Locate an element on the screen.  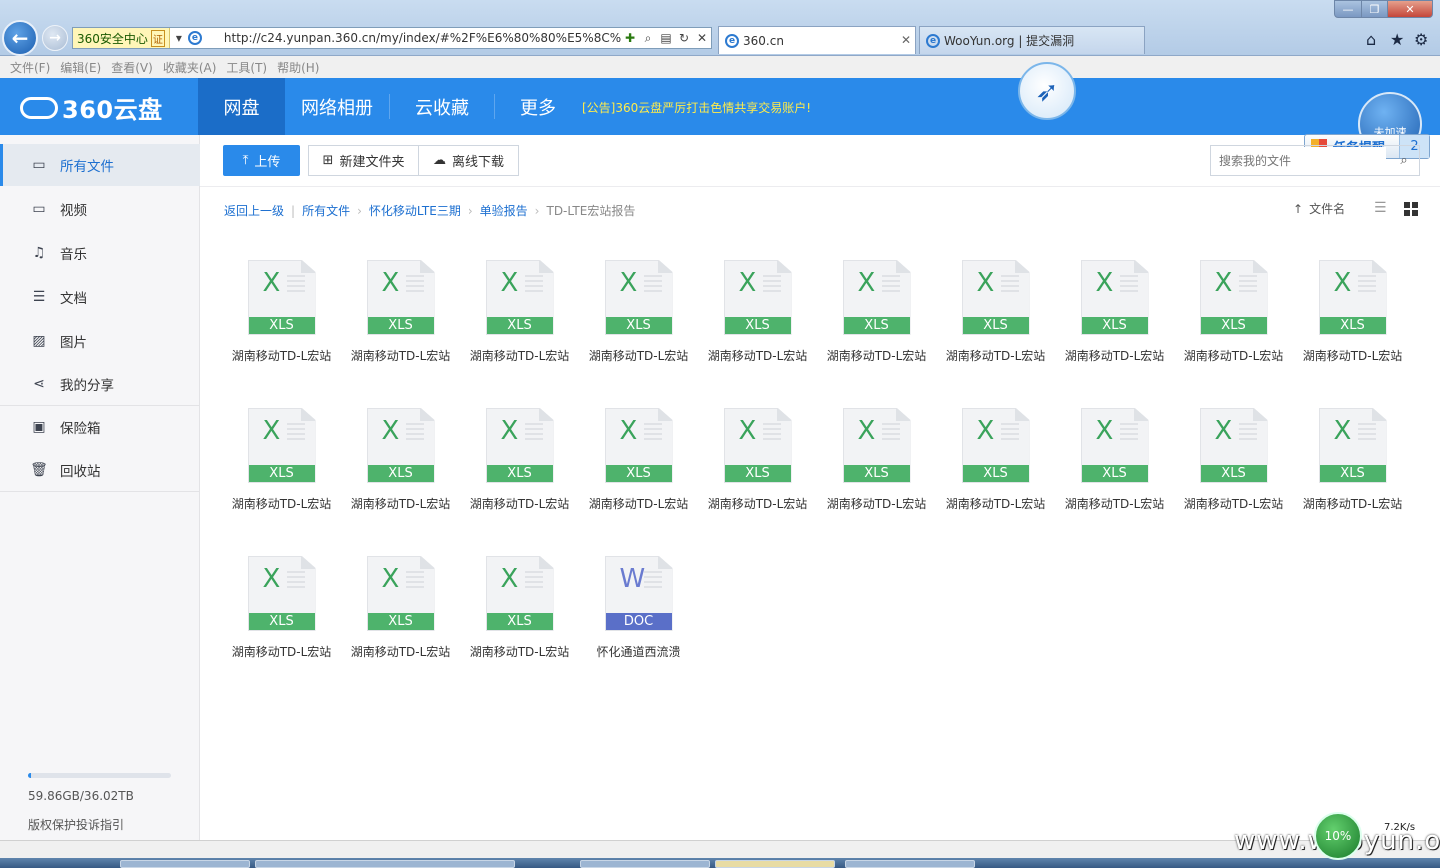
back-button: ← is located at coordinates (20, 38).